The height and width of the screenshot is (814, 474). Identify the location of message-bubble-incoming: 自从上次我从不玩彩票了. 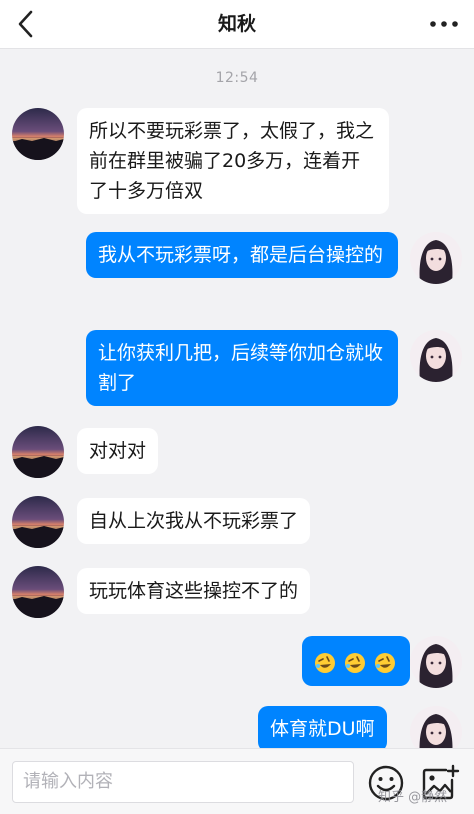
(194, 521).